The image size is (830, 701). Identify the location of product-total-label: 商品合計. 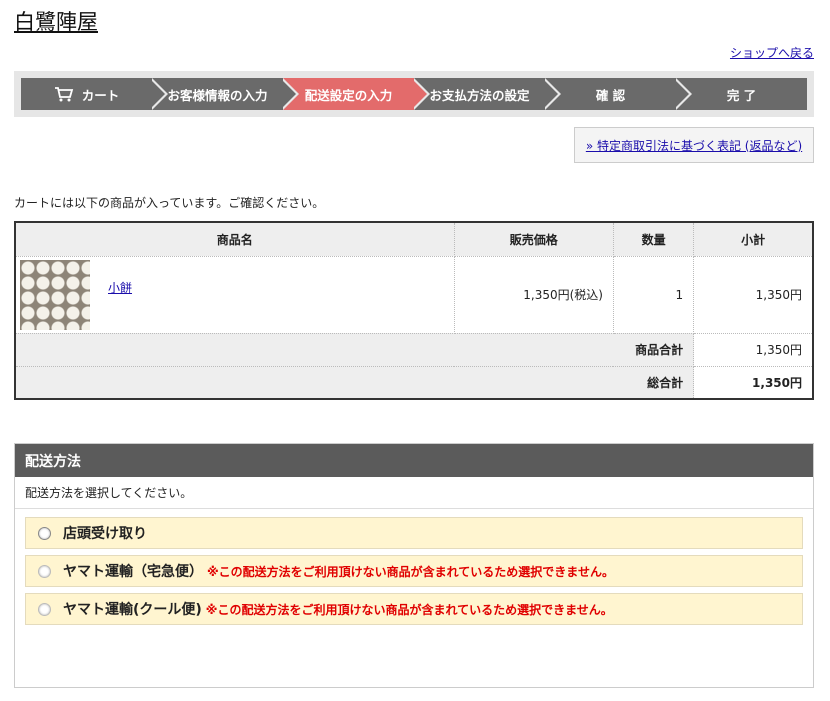
(354, 349).